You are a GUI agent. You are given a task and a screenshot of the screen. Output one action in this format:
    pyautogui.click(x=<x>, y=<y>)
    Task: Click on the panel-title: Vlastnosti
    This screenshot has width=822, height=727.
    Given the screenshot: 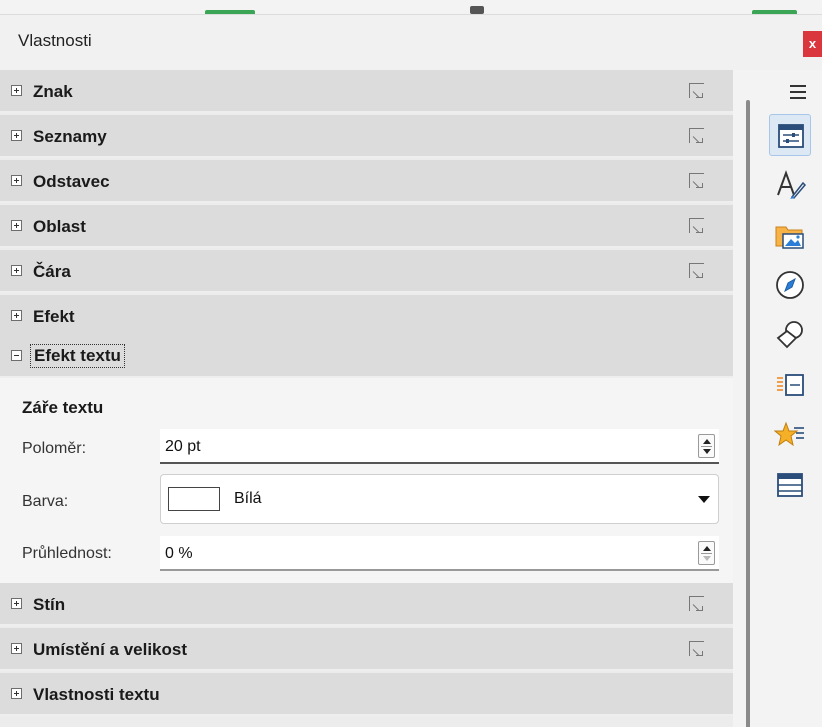 What is the action you would take?
    pyautogui.click(x=55, y=40)
    